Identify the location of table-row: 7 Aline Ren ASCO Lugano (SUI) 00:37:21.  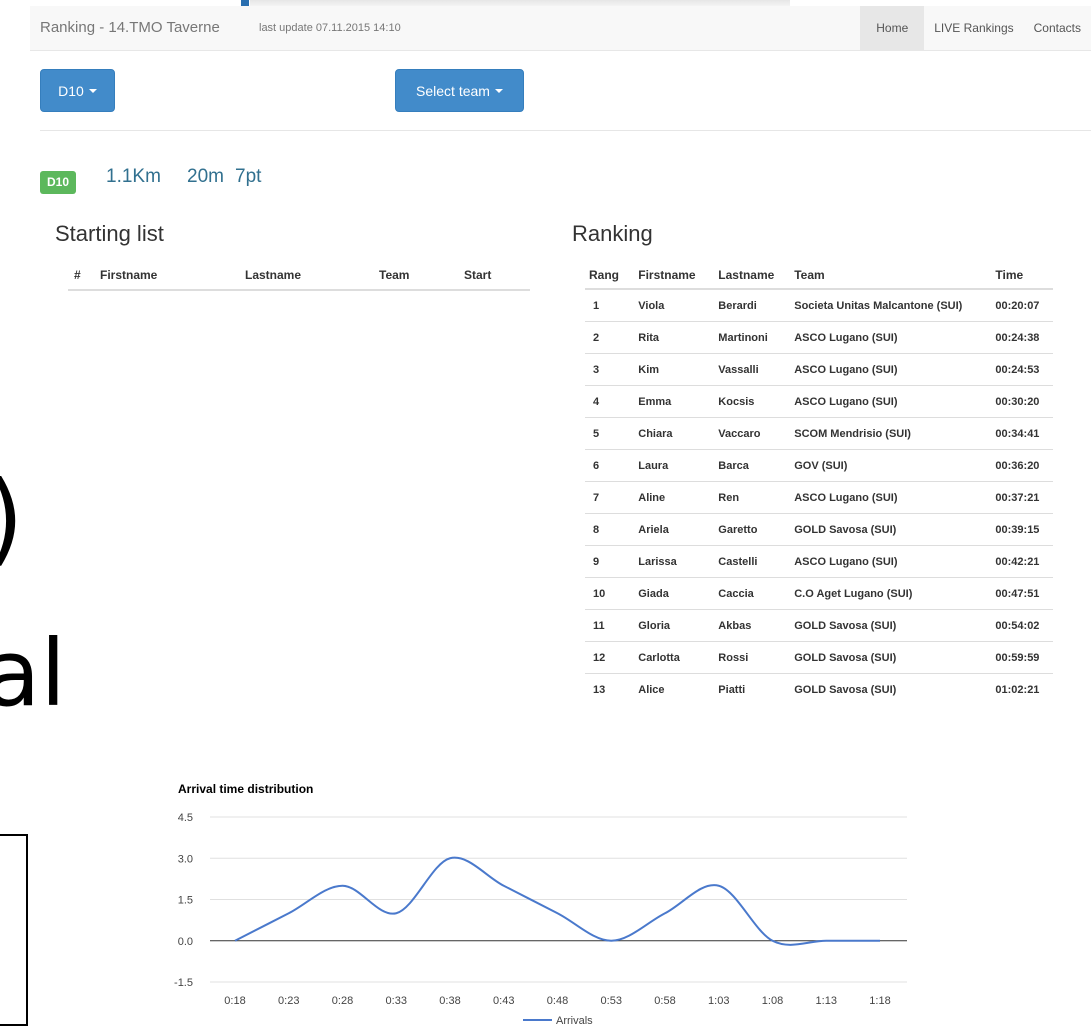
(819, 497).